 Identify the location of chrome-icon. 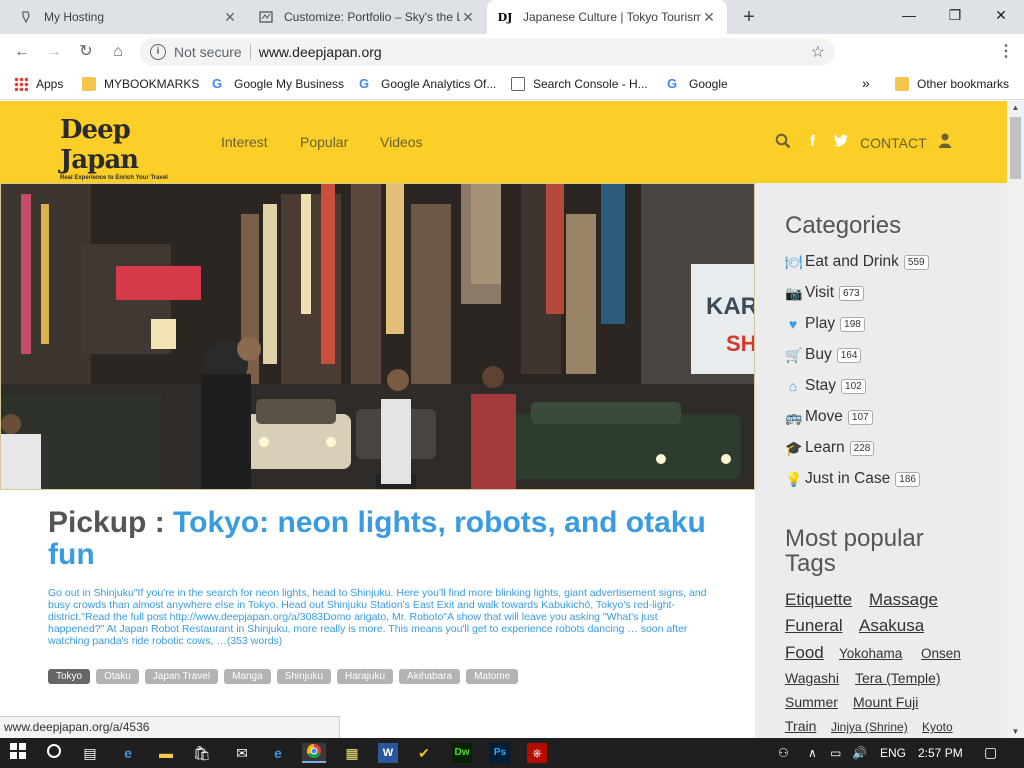
(314, 753).